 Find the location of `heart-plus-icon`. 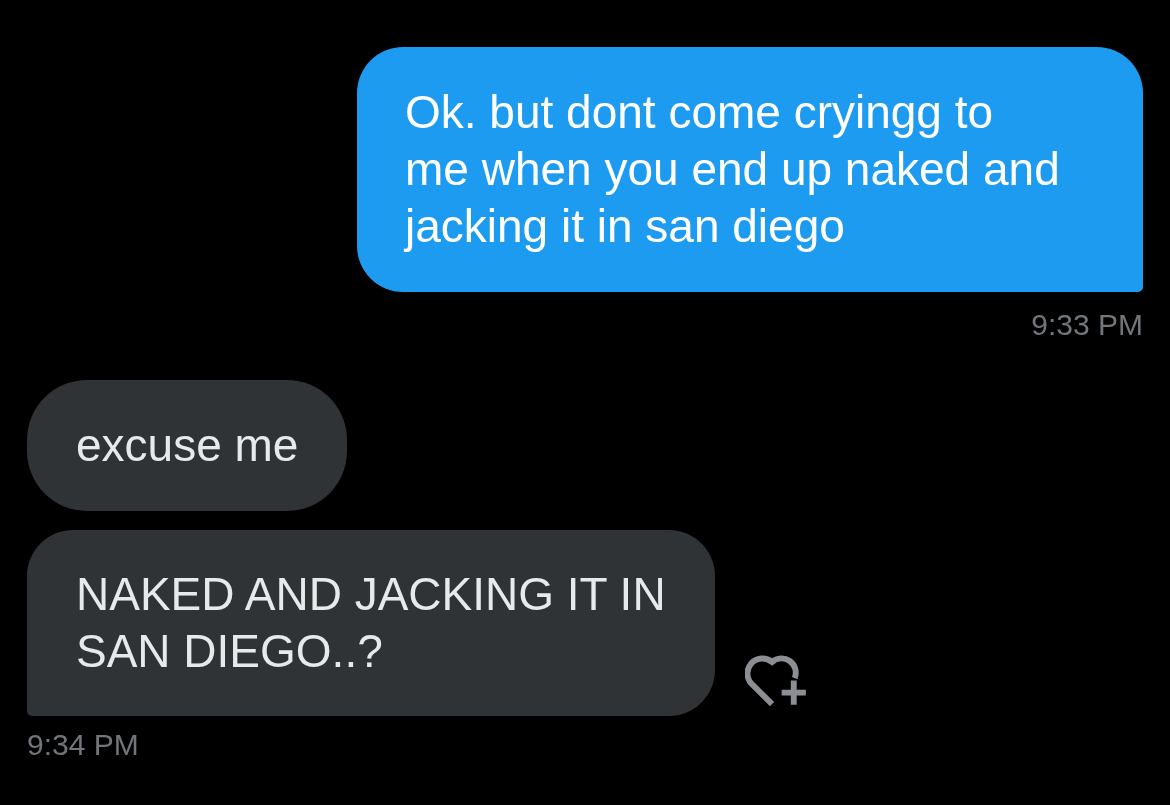

heart-plus-icon is located at coordinates (776, 679).